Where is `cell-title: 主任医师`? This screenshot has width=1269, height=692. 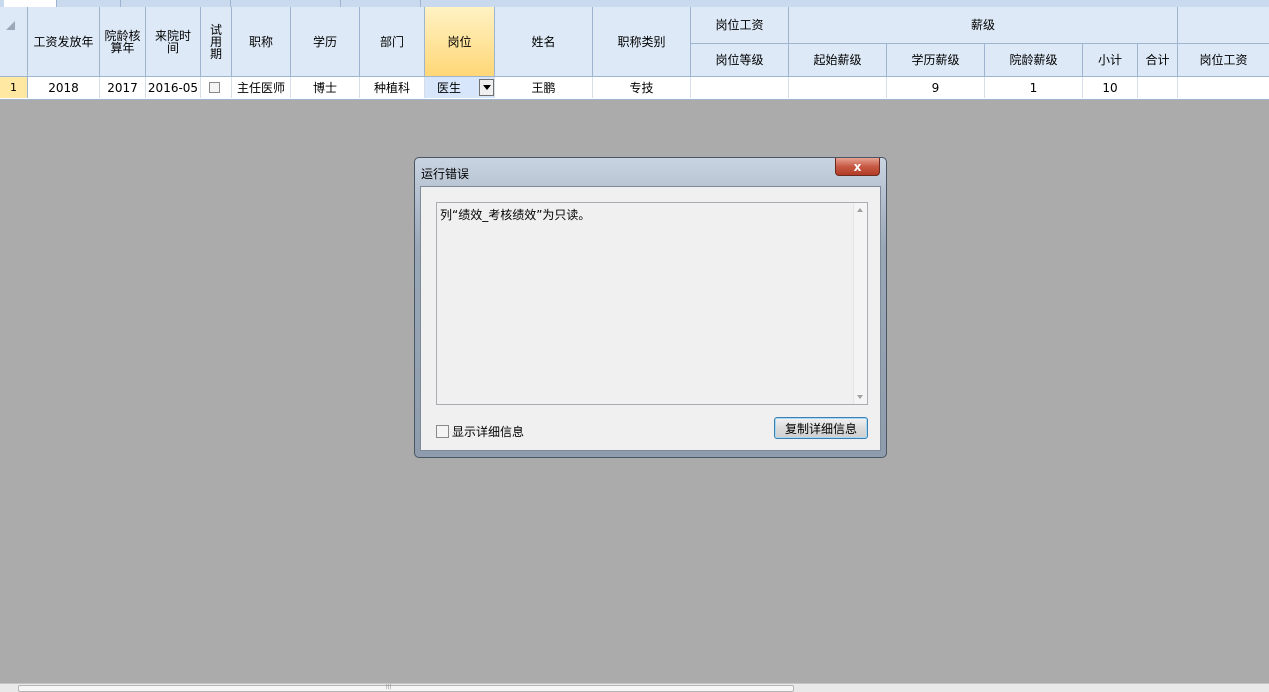
cell-title: 主任医师 is located at coordinates (261, 87).